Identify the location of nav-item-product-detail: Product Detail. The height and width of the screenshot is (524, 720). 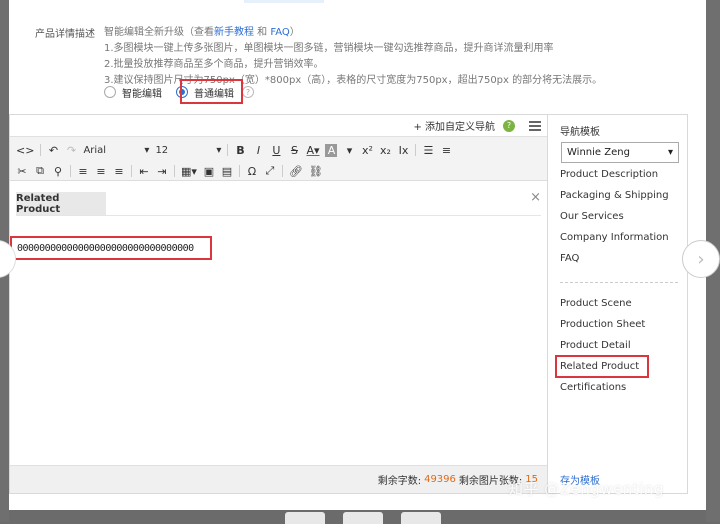
(602, 345).